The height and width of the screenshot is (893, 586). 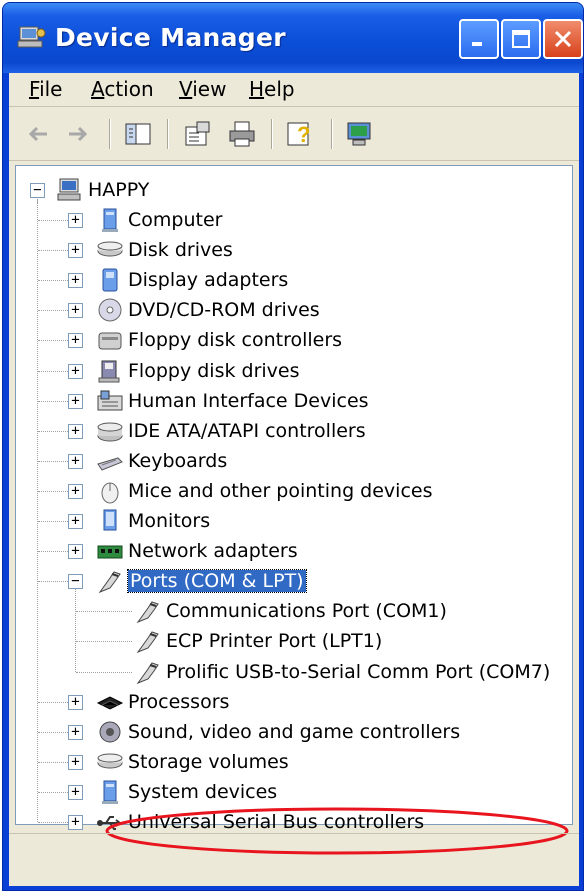 I want to click on tree-category: Display adapters, so click(x=192, y=280).